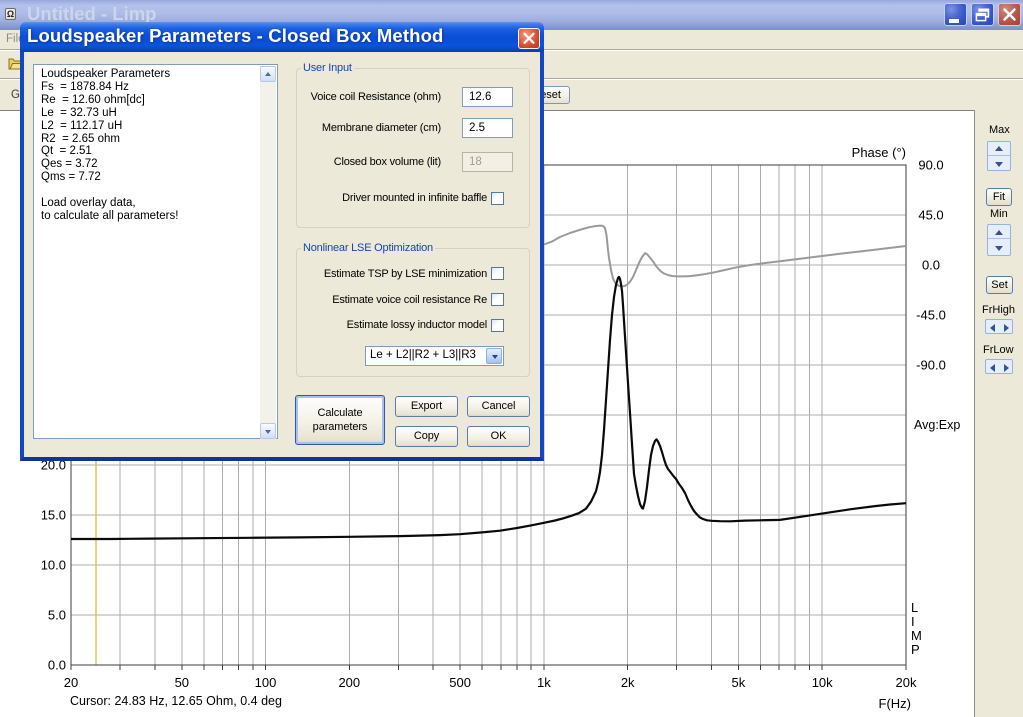  What do you see at coordinates (53, 565) in the screenshot?
I see `svg-text: 10.0` at bounding box center [53, 565].